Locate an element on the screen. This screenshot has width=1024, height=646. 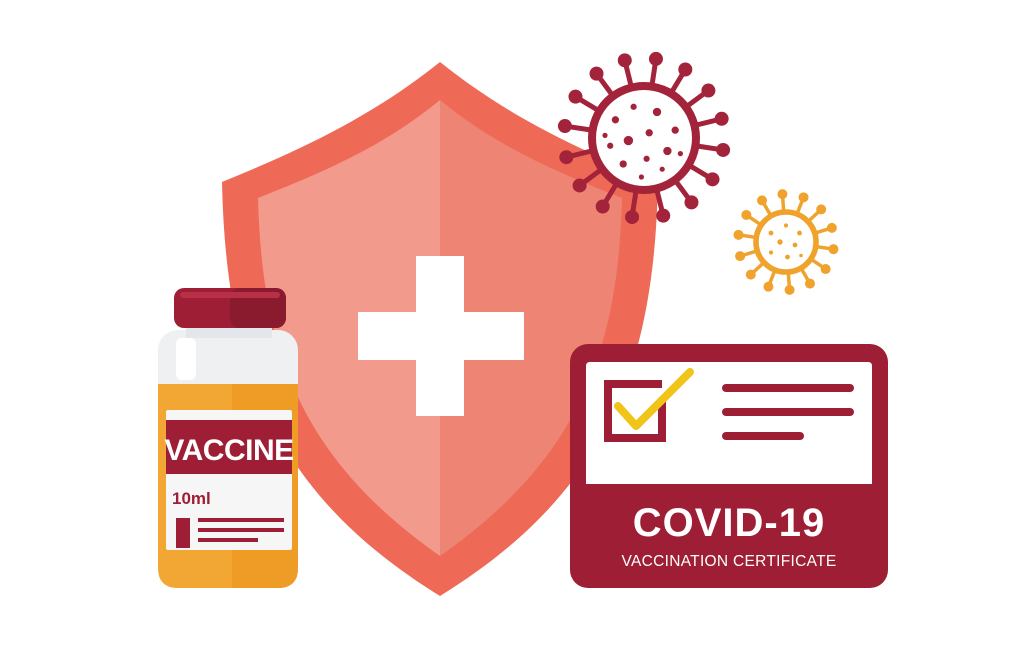
virus-icon-small is located at coordinates (786, 242).